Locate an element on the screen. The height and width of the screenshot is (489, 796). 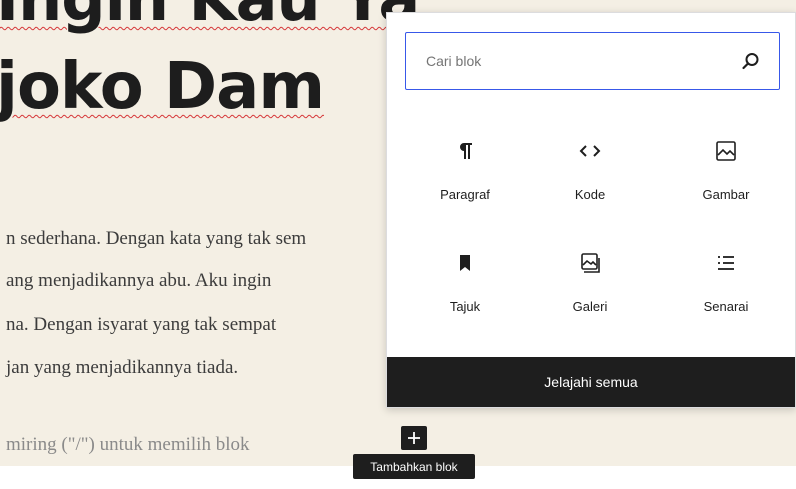
block-label: Paragraf is located at coordinates (465, 194).